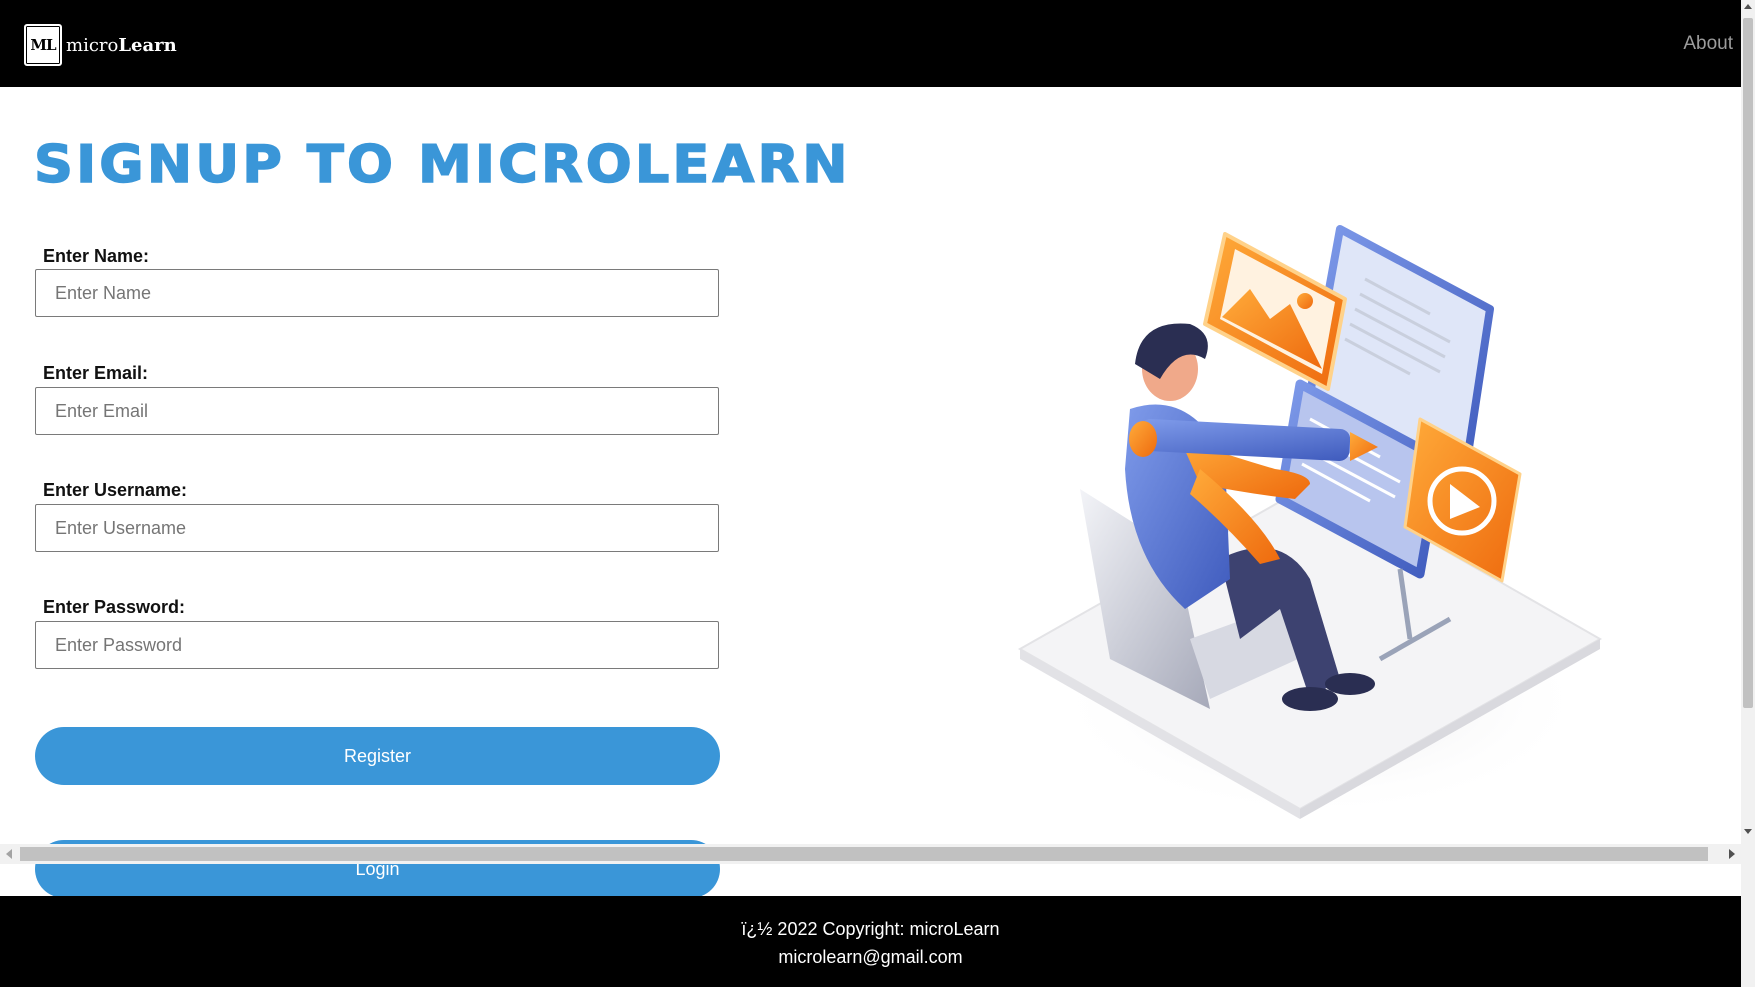 This screenshot has height=987, width=1755. Describe the element at coordinates (1748, 363) in the screenshot. I see `vertical-scrollbar-thumb` at that location.